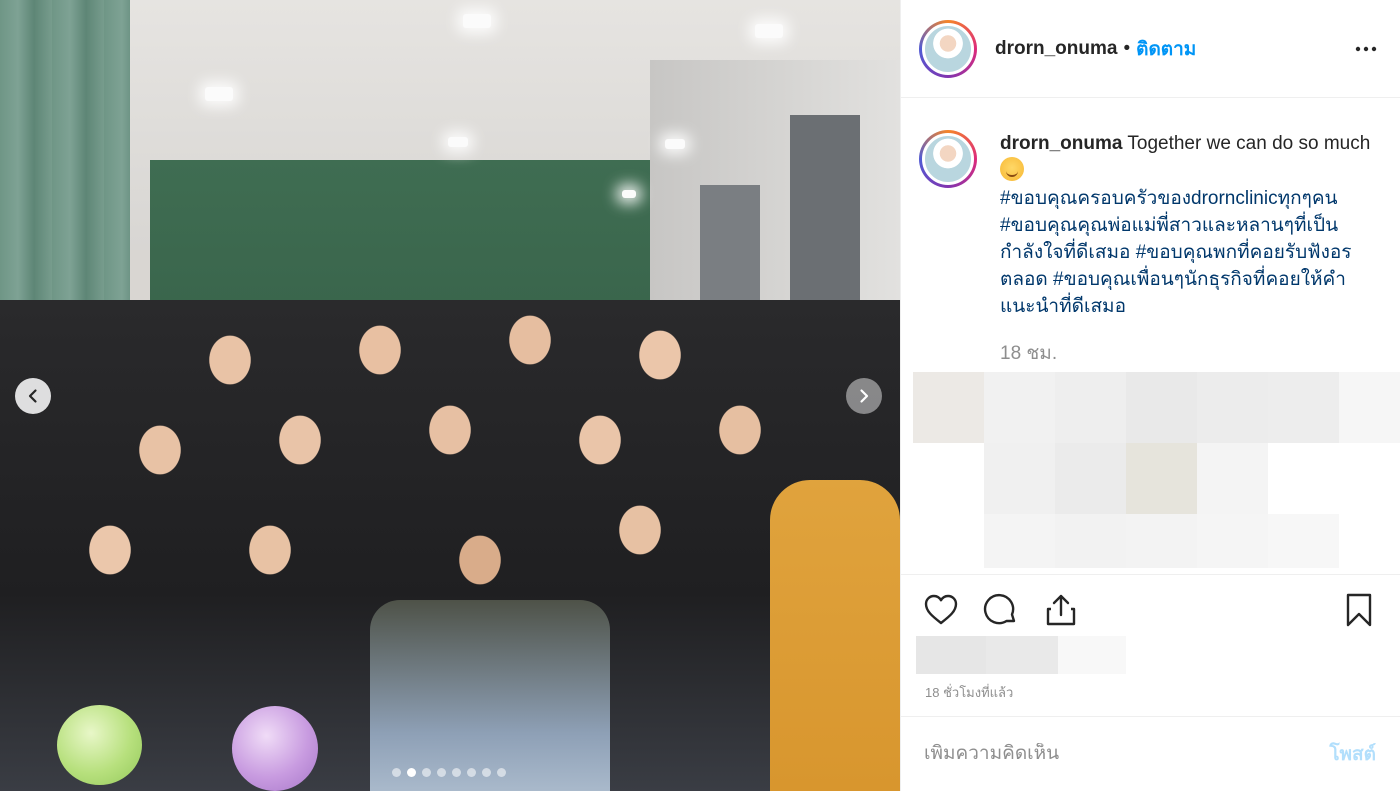 The height and width of the screenshot is (791, 1400). What do you see at coordinates (1150, 609) in the screenshot?
I see `post-actions-bar` at bounding box center [1150, 609].